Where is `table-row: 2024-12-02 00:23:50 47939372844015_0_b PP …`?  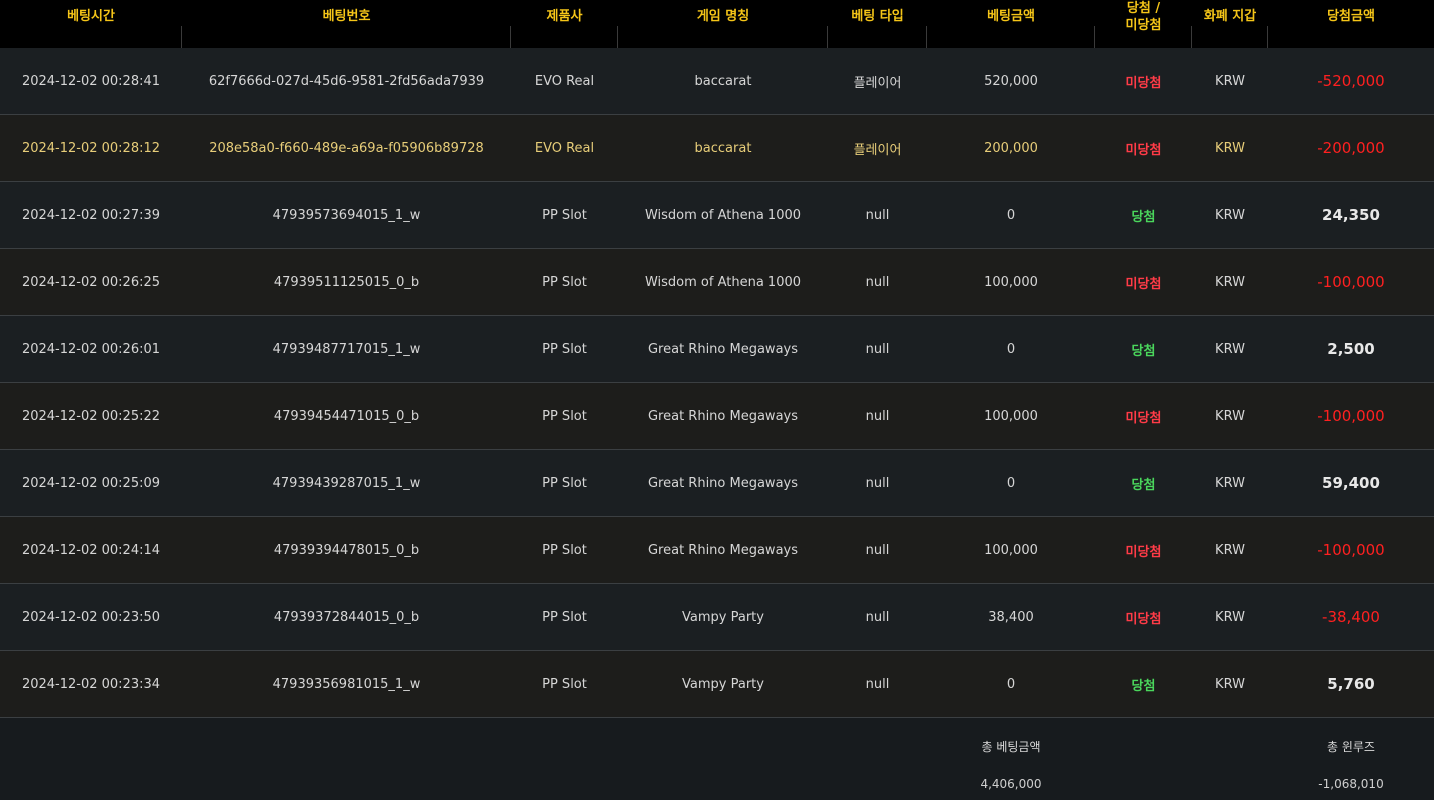
table-row: 2024-12-02 00:23:50 47939372844015_0_b PP … is located at coordinates (717, 617).